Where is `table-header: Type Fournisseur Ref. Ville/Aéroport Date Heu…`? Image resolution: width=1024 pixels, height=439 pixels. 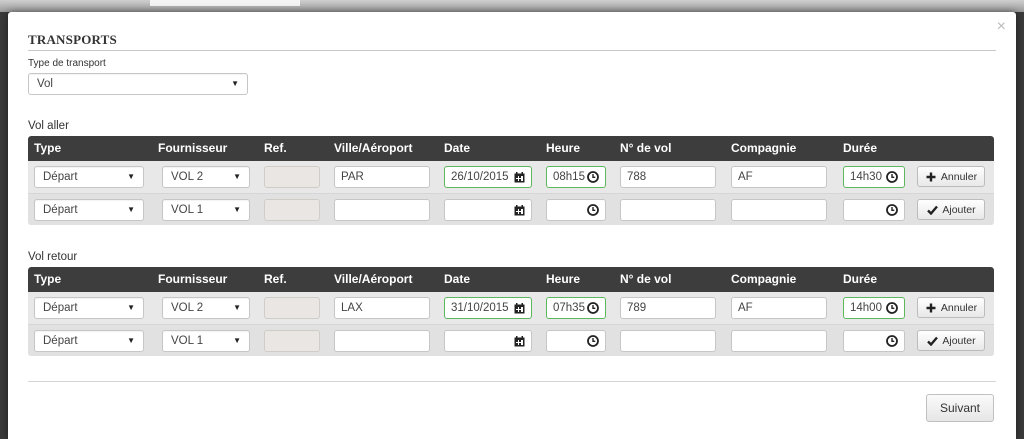 table-header: Type Fournisseur Ref. Ville/Aéroport Date Heu… is located at coordinates (511, 279).